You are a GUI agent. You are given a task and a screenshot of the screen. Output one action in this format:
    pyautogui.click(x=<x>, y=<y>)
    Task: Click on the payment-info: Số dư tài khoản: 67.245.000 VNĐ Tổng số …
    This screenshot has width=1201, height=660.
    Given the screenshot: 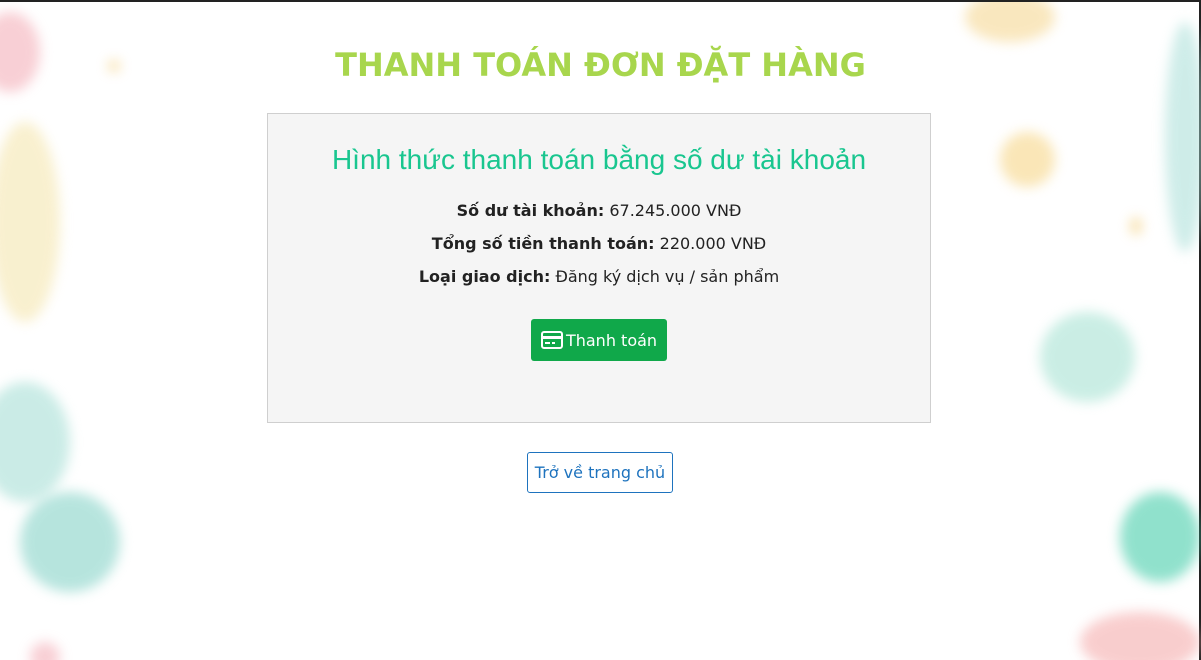 What is the action you would take?
    pyautogui.click(x=599, y=243)
    